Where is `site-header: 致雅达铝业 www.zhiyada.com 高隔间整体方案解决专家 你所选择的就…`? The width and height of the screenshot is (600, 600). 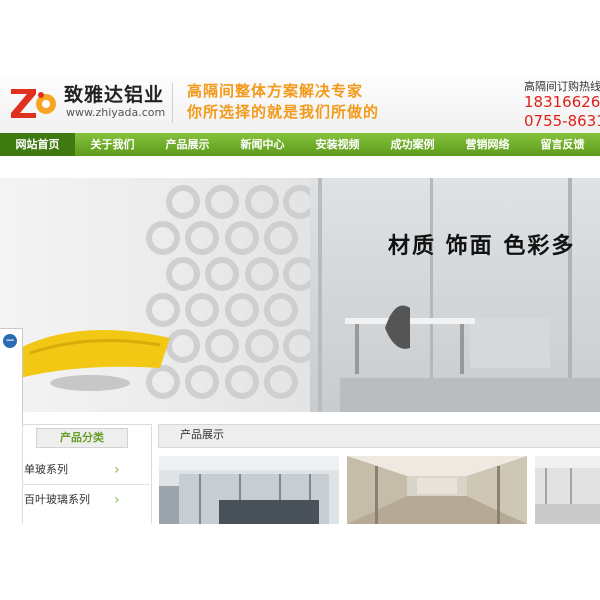
site-header: 致雅达铝业 www.zhiyada.com 高隔间整体方案解决专家 你所选择的就… is located at coordinates (300, 104).